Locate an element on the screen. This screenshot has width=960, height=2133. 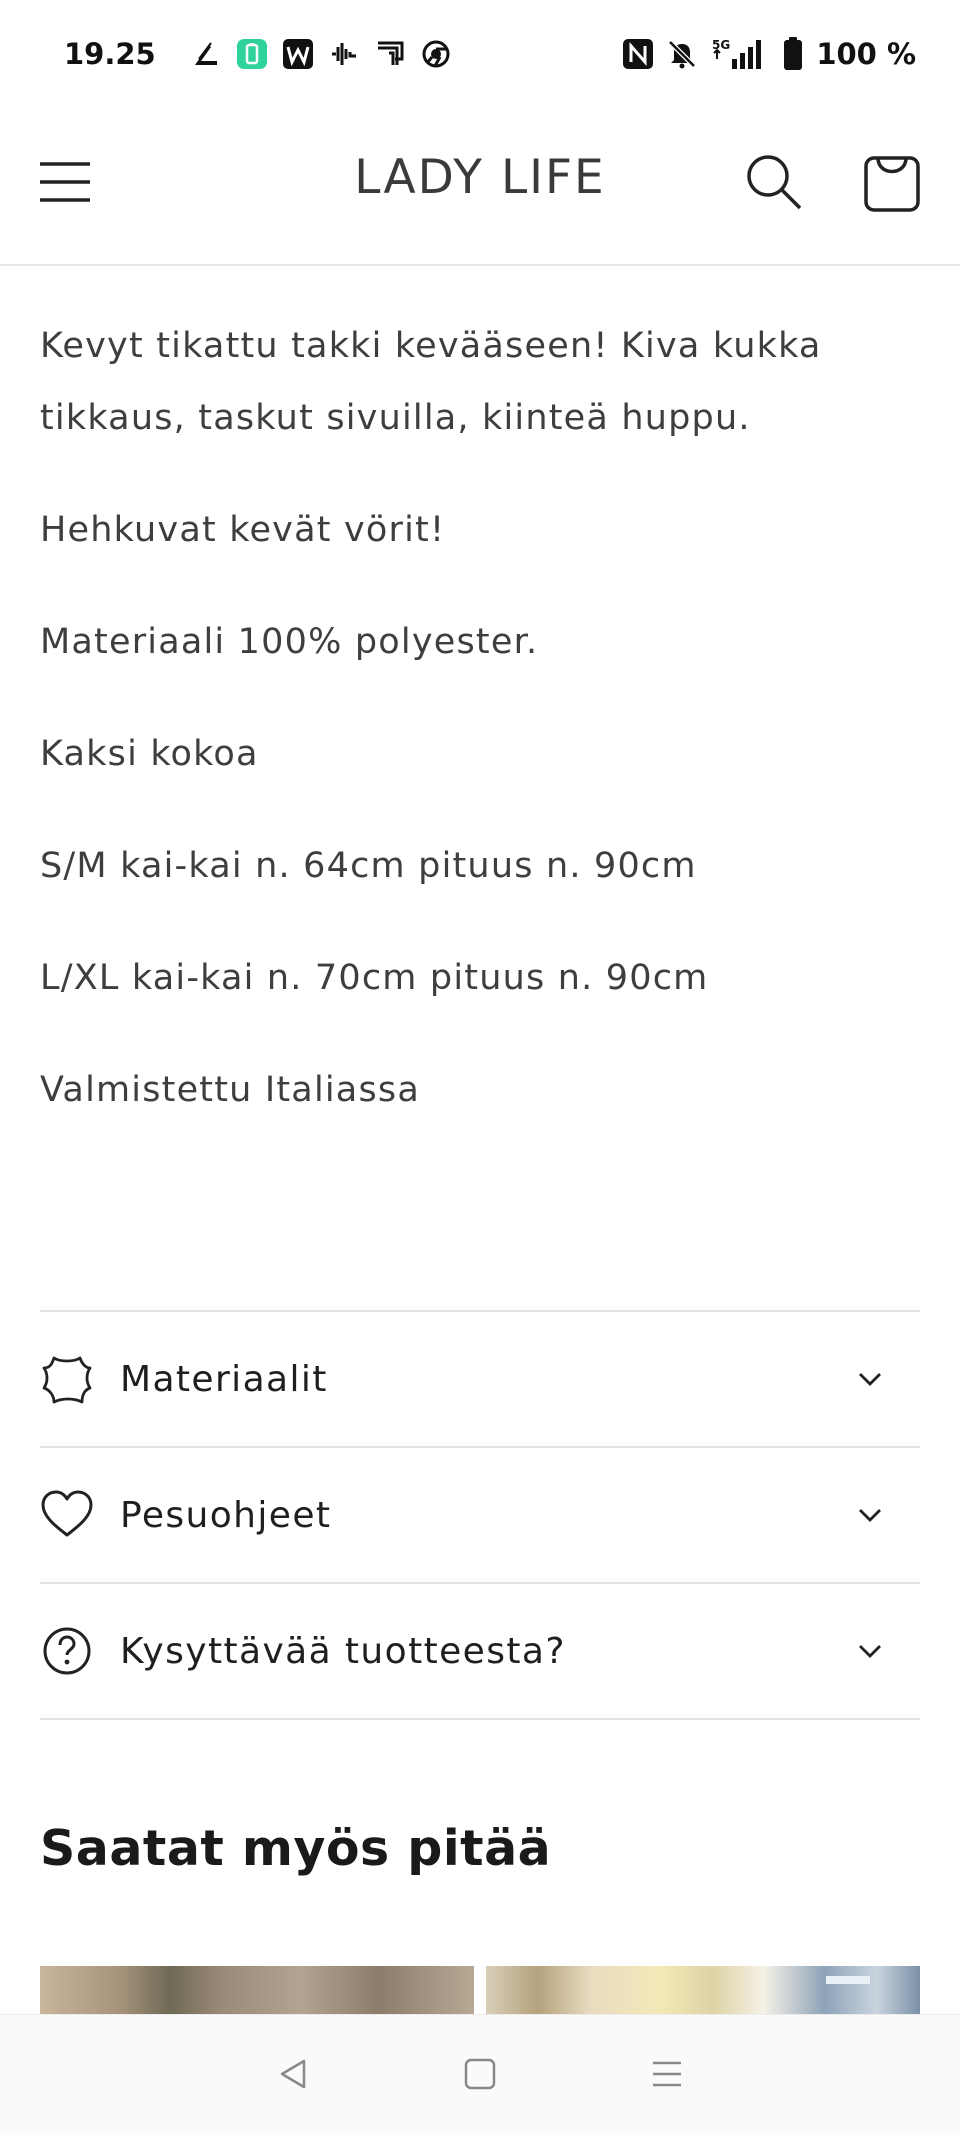
recents-icon is located at coordinates (667, 2074).